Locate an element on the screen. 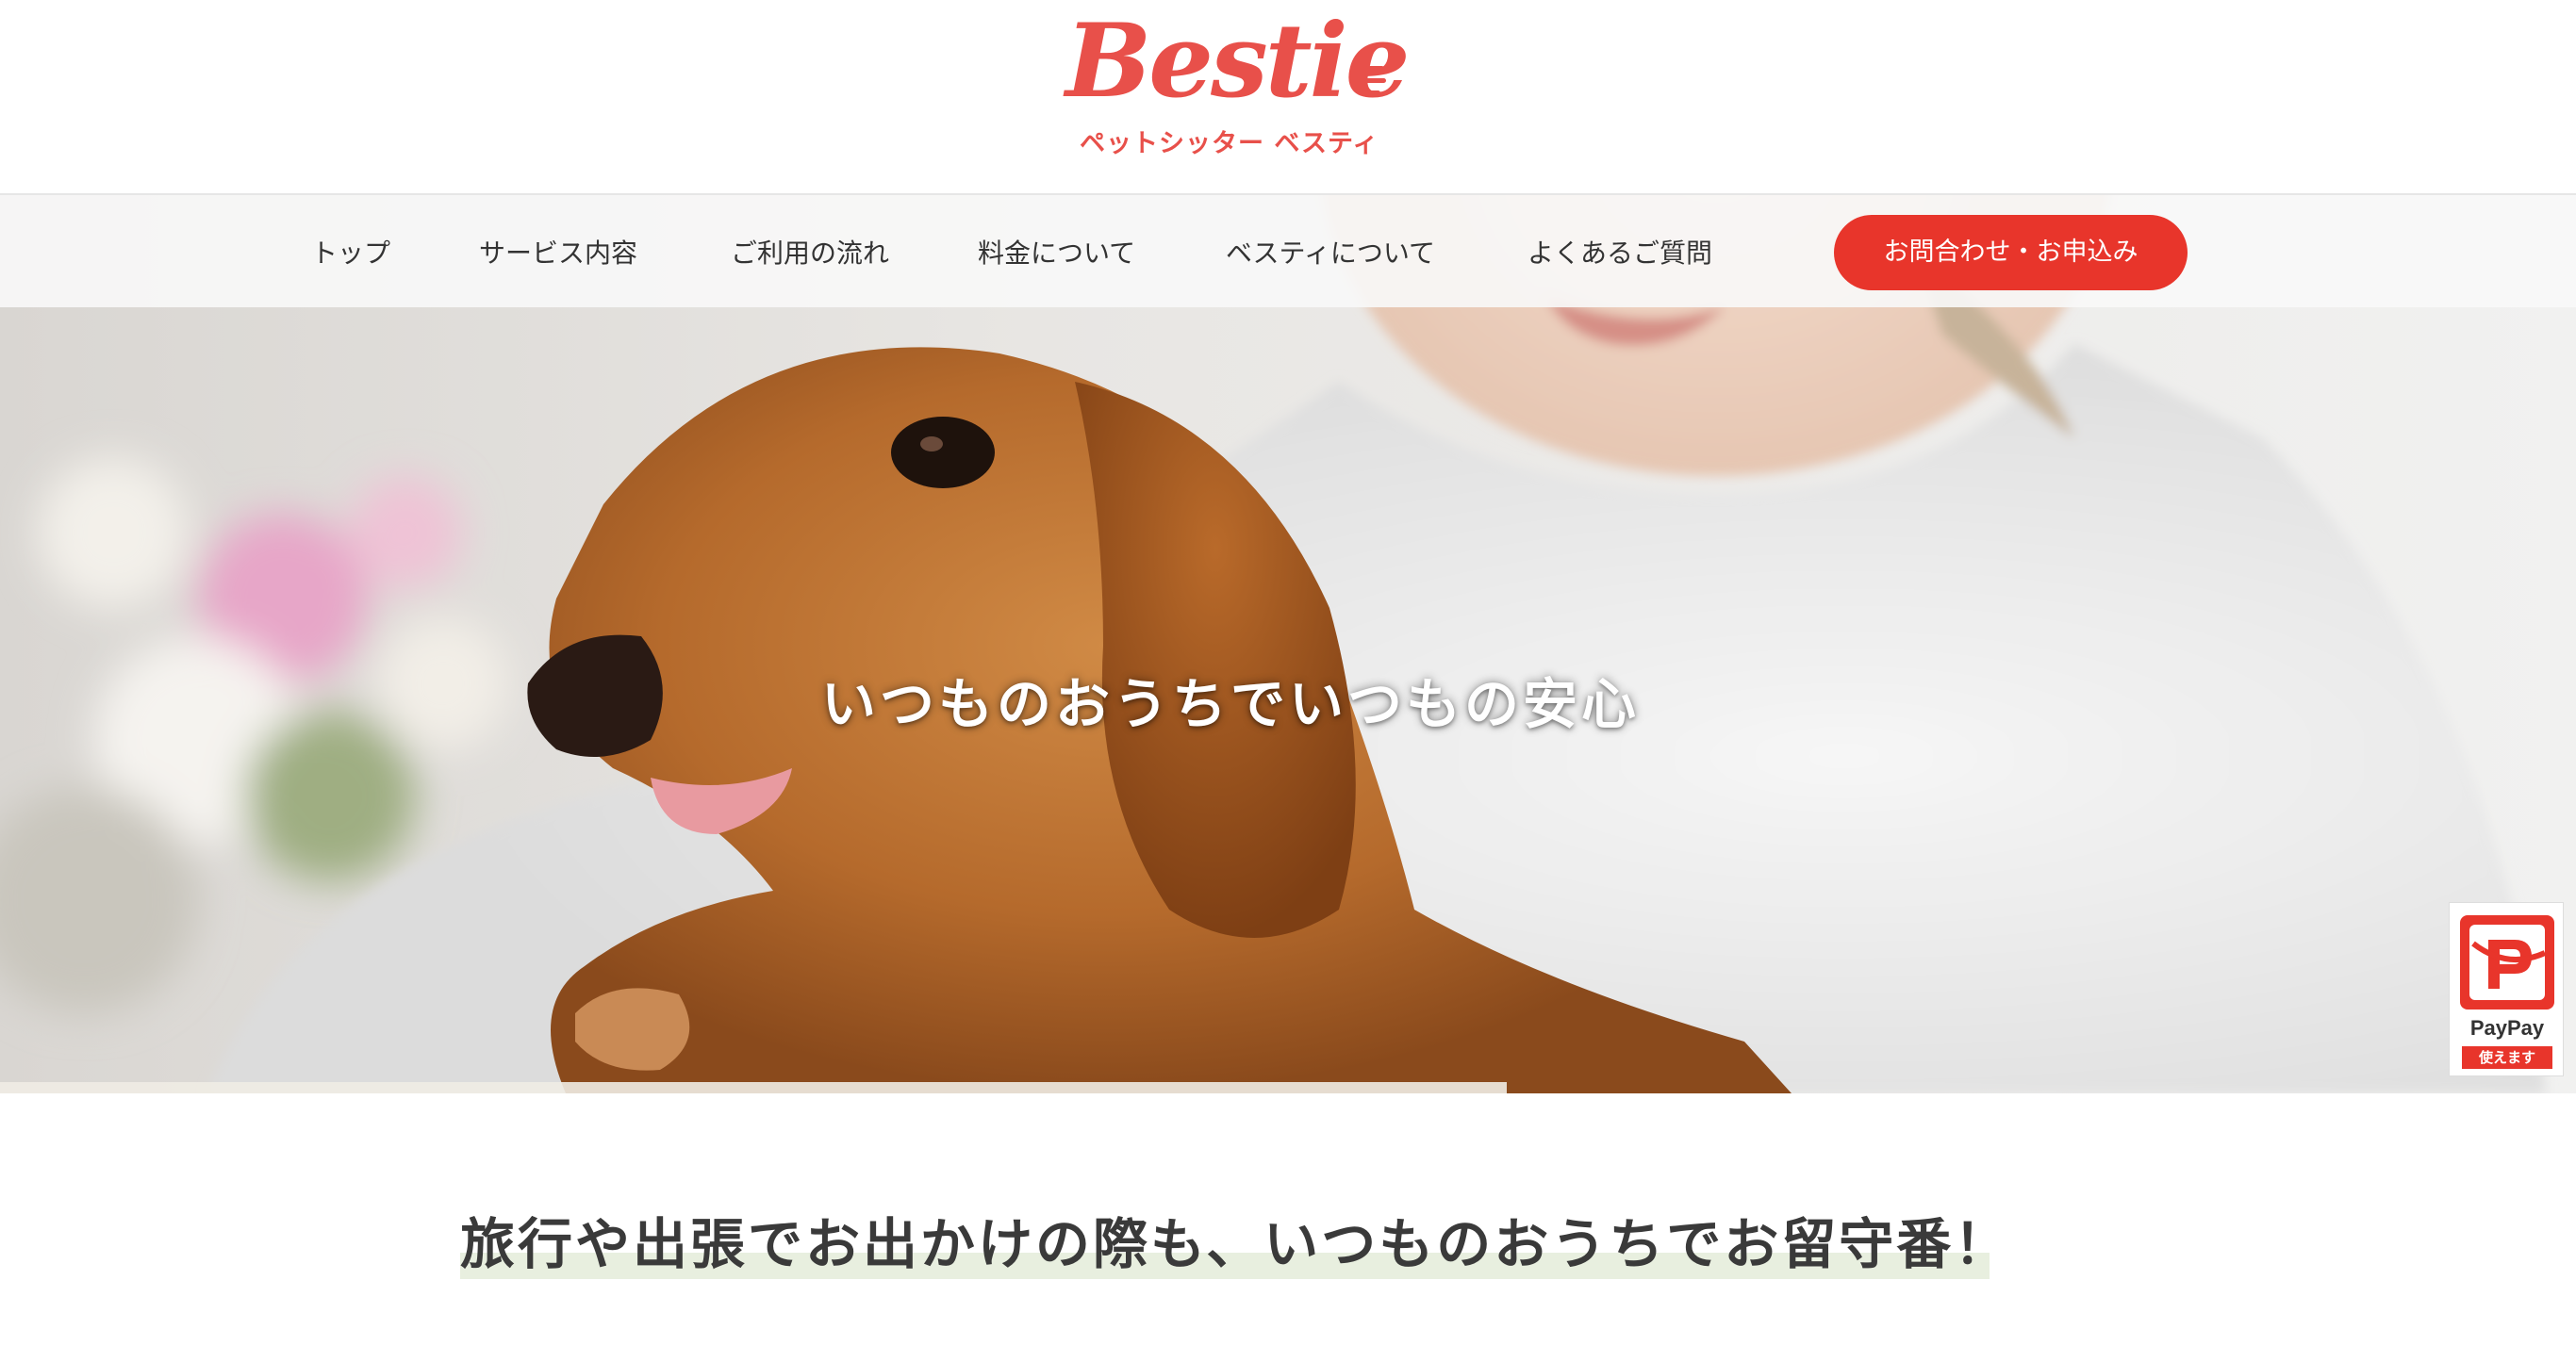 This screenshot has width=2576, height=1346. paypay-logo-icon is located at coordinates (2507, 962).